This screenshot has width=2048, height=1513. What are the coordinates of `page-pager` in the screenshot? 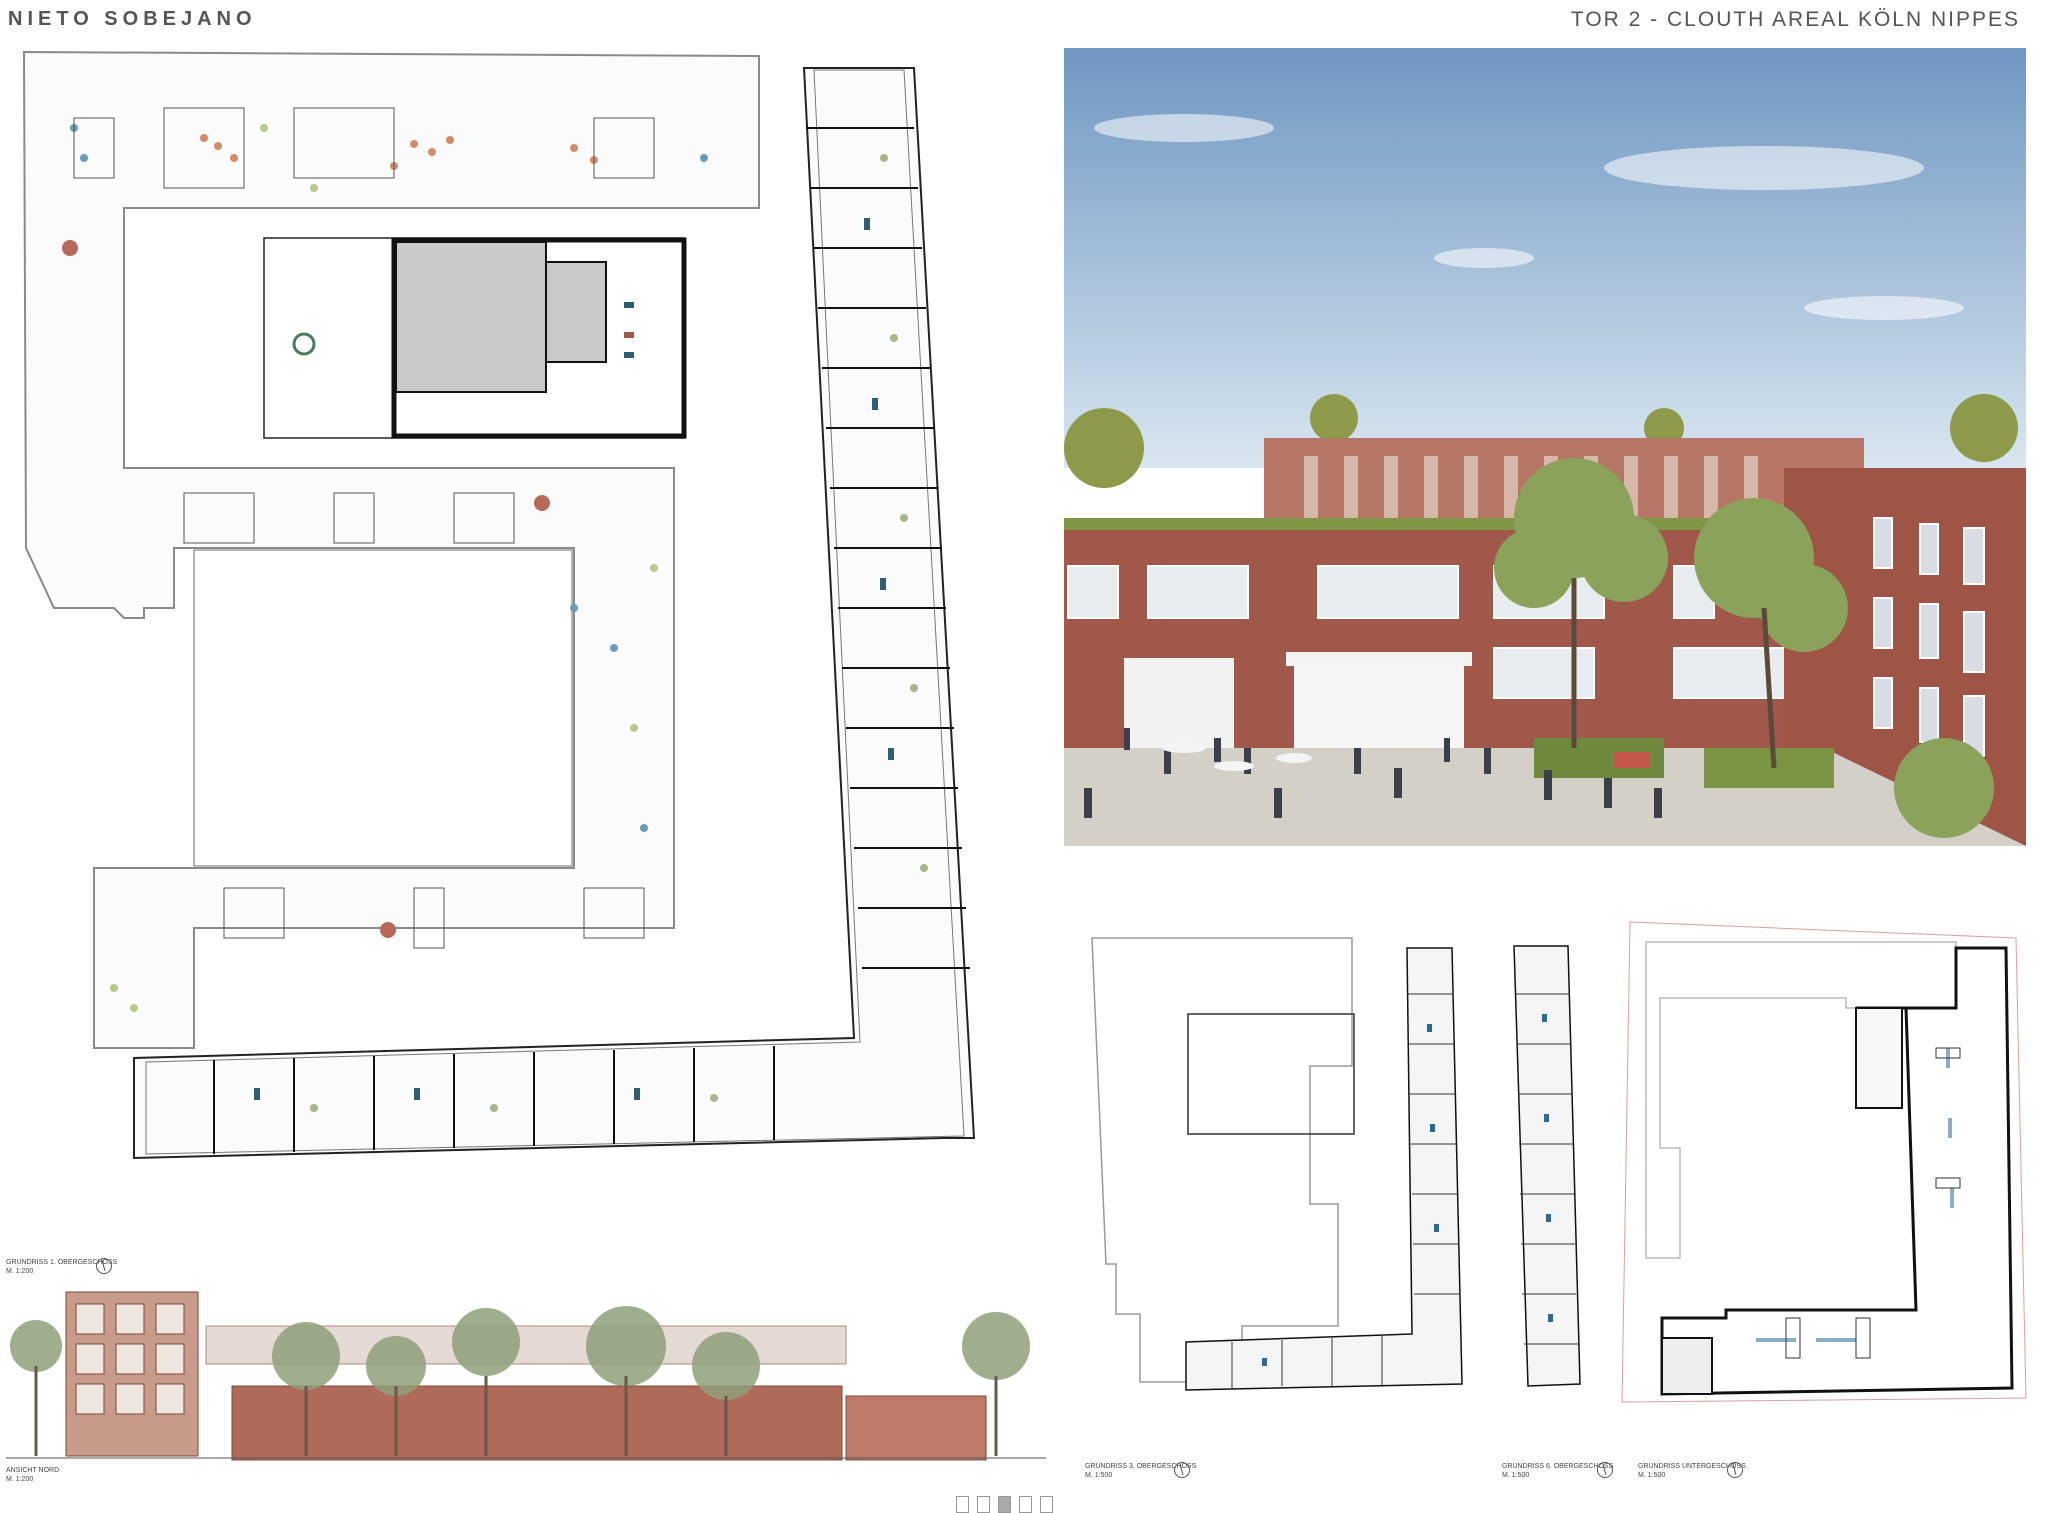 It's located at (1004, 1504).